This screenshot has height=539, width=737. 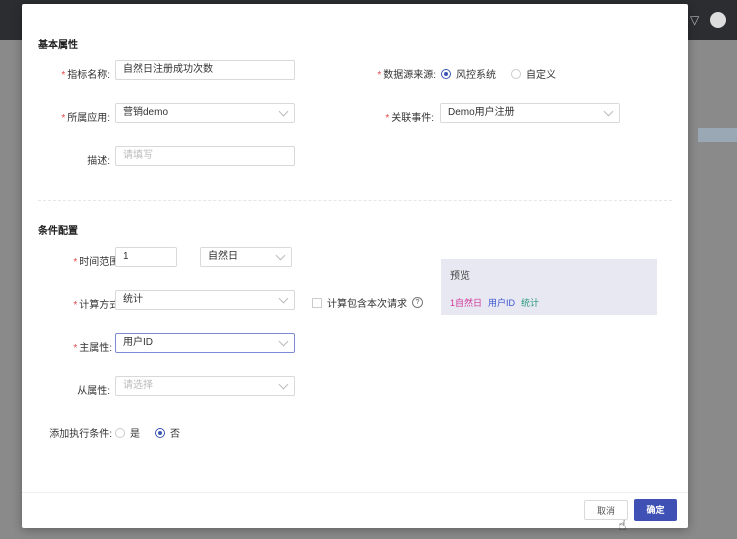 I want to click on hand-cursor-icon: ☝, so click(x=622, y=525).